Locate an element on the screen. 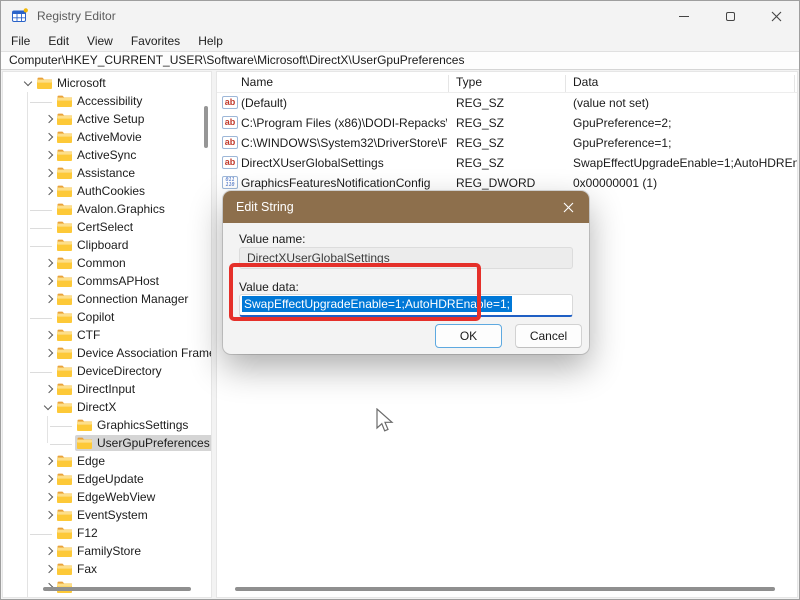 The height and width of the screenshot is (600, 800). tree-item: FamilyStore is located at coordinates (107, 551).